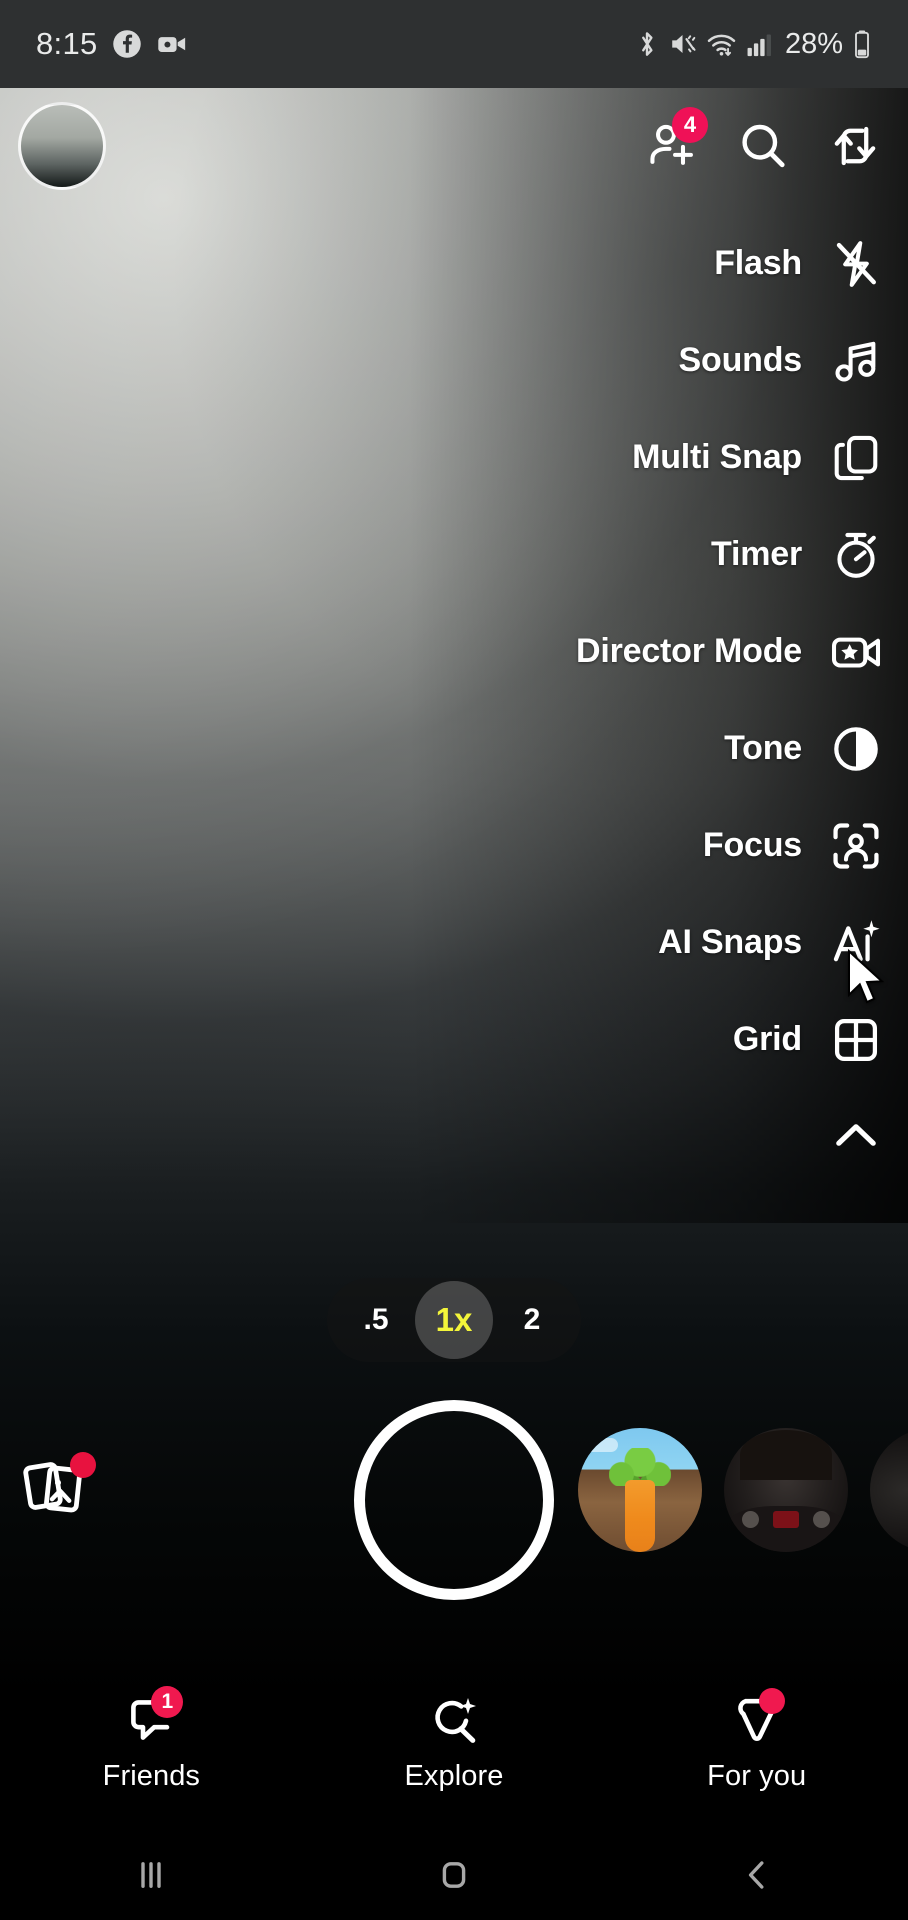 This screenshot has height=1920, width=908. What do you see at coordinates (59, 1488) in the screenshot?
I see `memories-button` at bounding box center [59, 1488].